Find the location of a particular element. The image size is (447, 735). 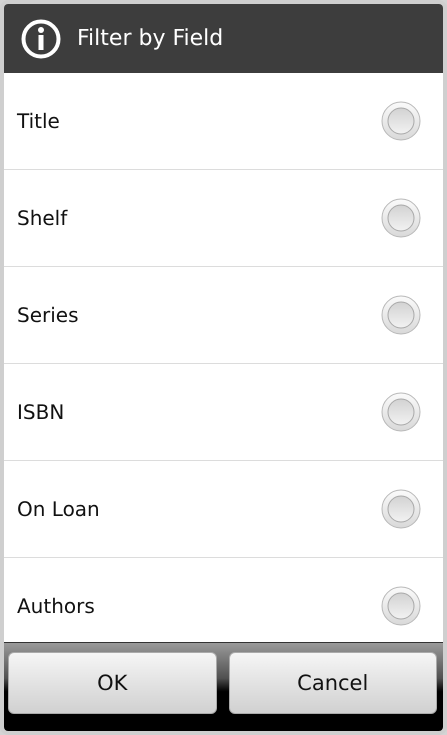

option-label: Series is located at coordinates (48, 315).